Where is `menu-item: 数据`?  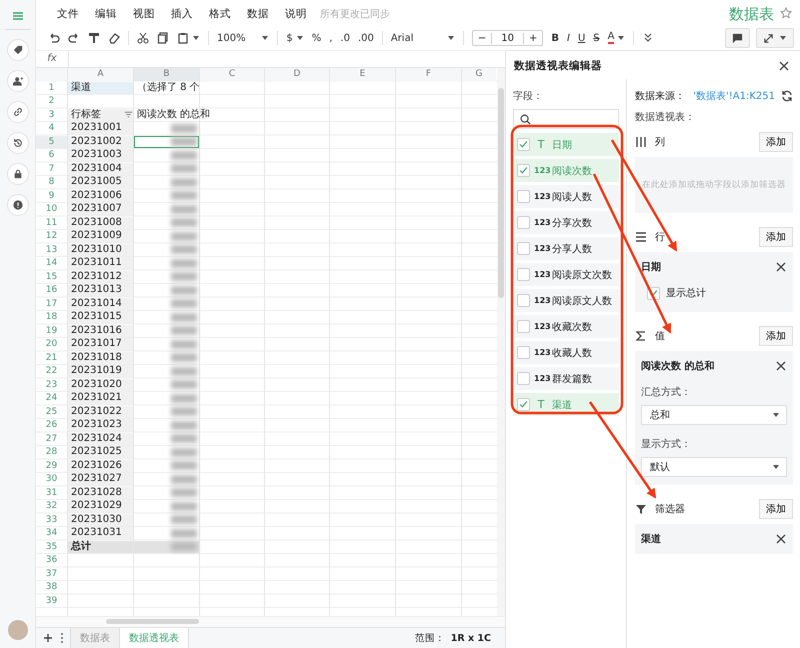
menu-item: 数据 is located at coordinates (259, 14).